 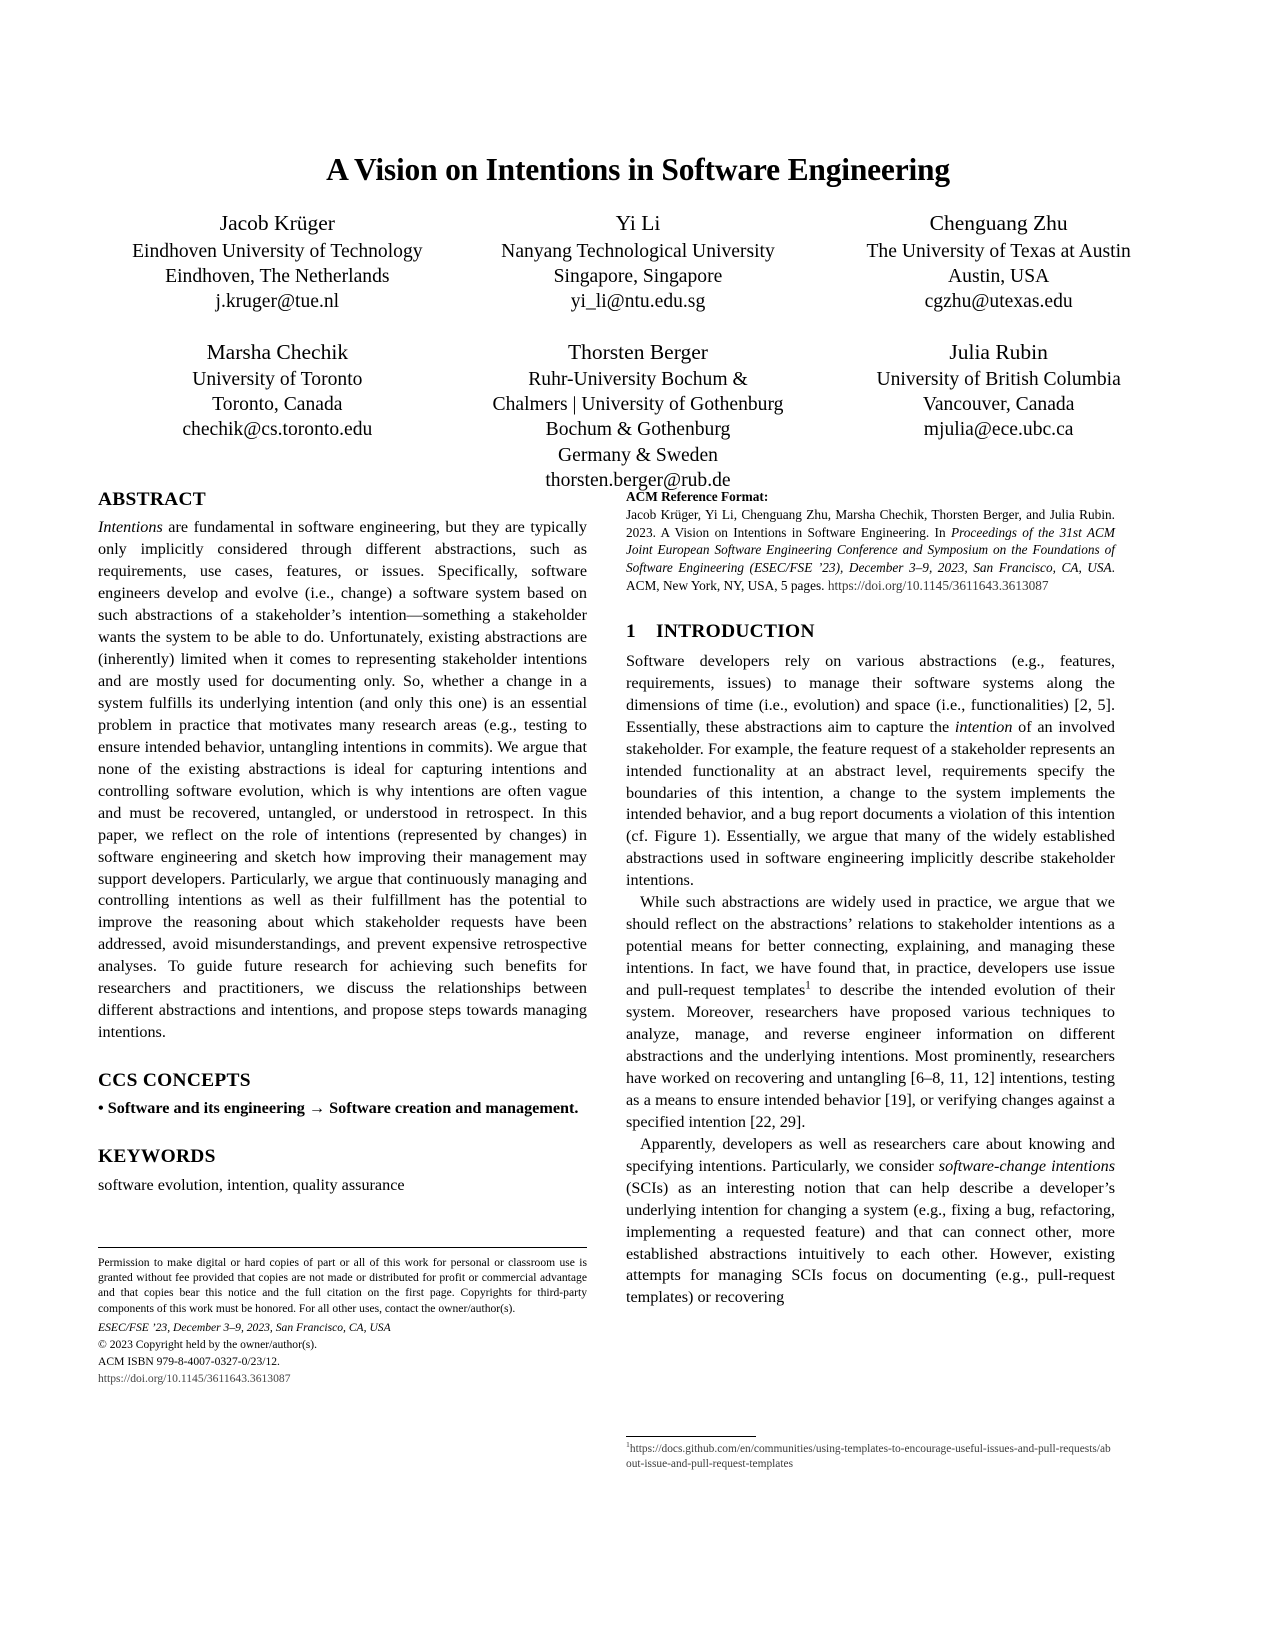 What do you see at coordinates (174, 1081) in the screenshot?
I see `ccs-heading: CCS CONCEPTS` at bounding box center [174, 1081].